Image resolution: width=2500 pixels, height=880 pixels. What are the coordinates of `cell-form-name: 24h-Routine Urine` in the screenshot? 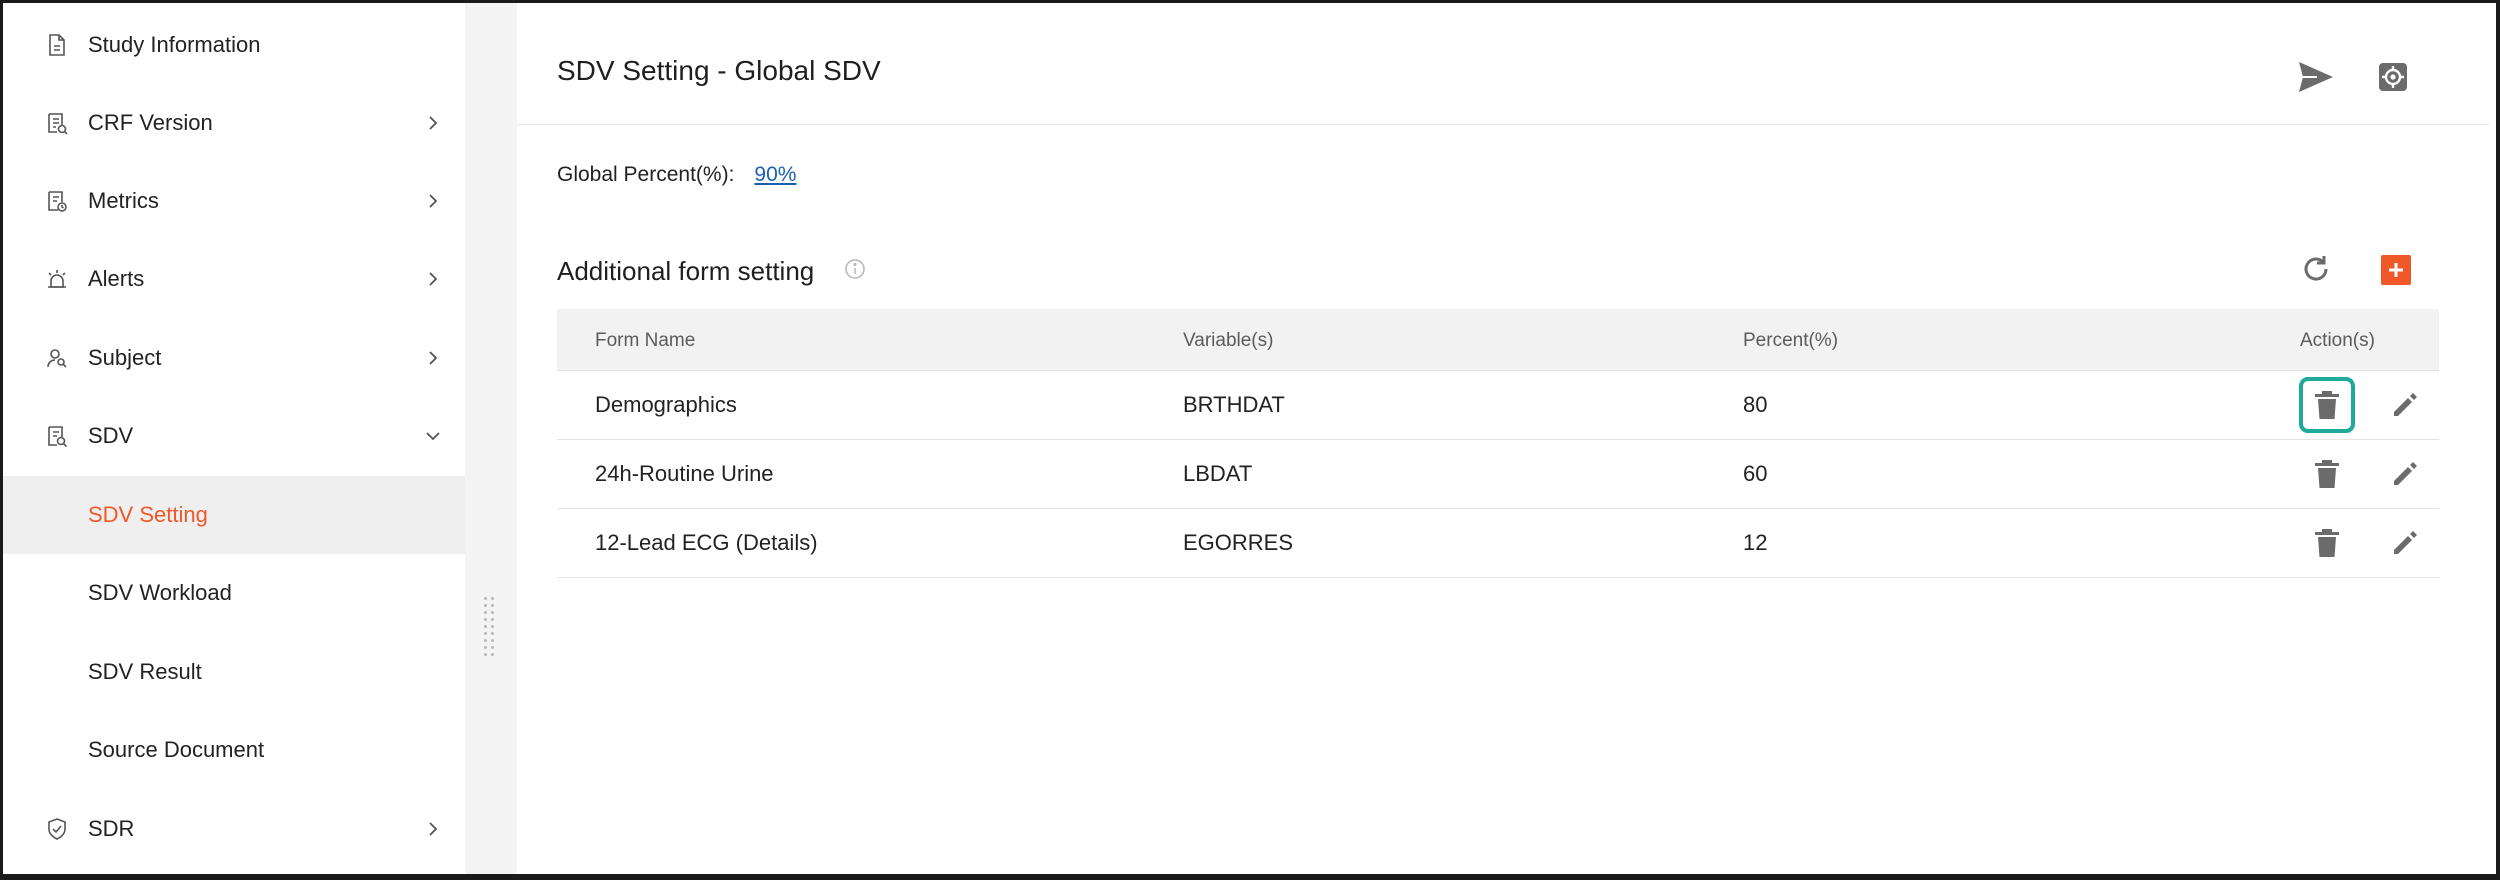 It's located at (684, 473).